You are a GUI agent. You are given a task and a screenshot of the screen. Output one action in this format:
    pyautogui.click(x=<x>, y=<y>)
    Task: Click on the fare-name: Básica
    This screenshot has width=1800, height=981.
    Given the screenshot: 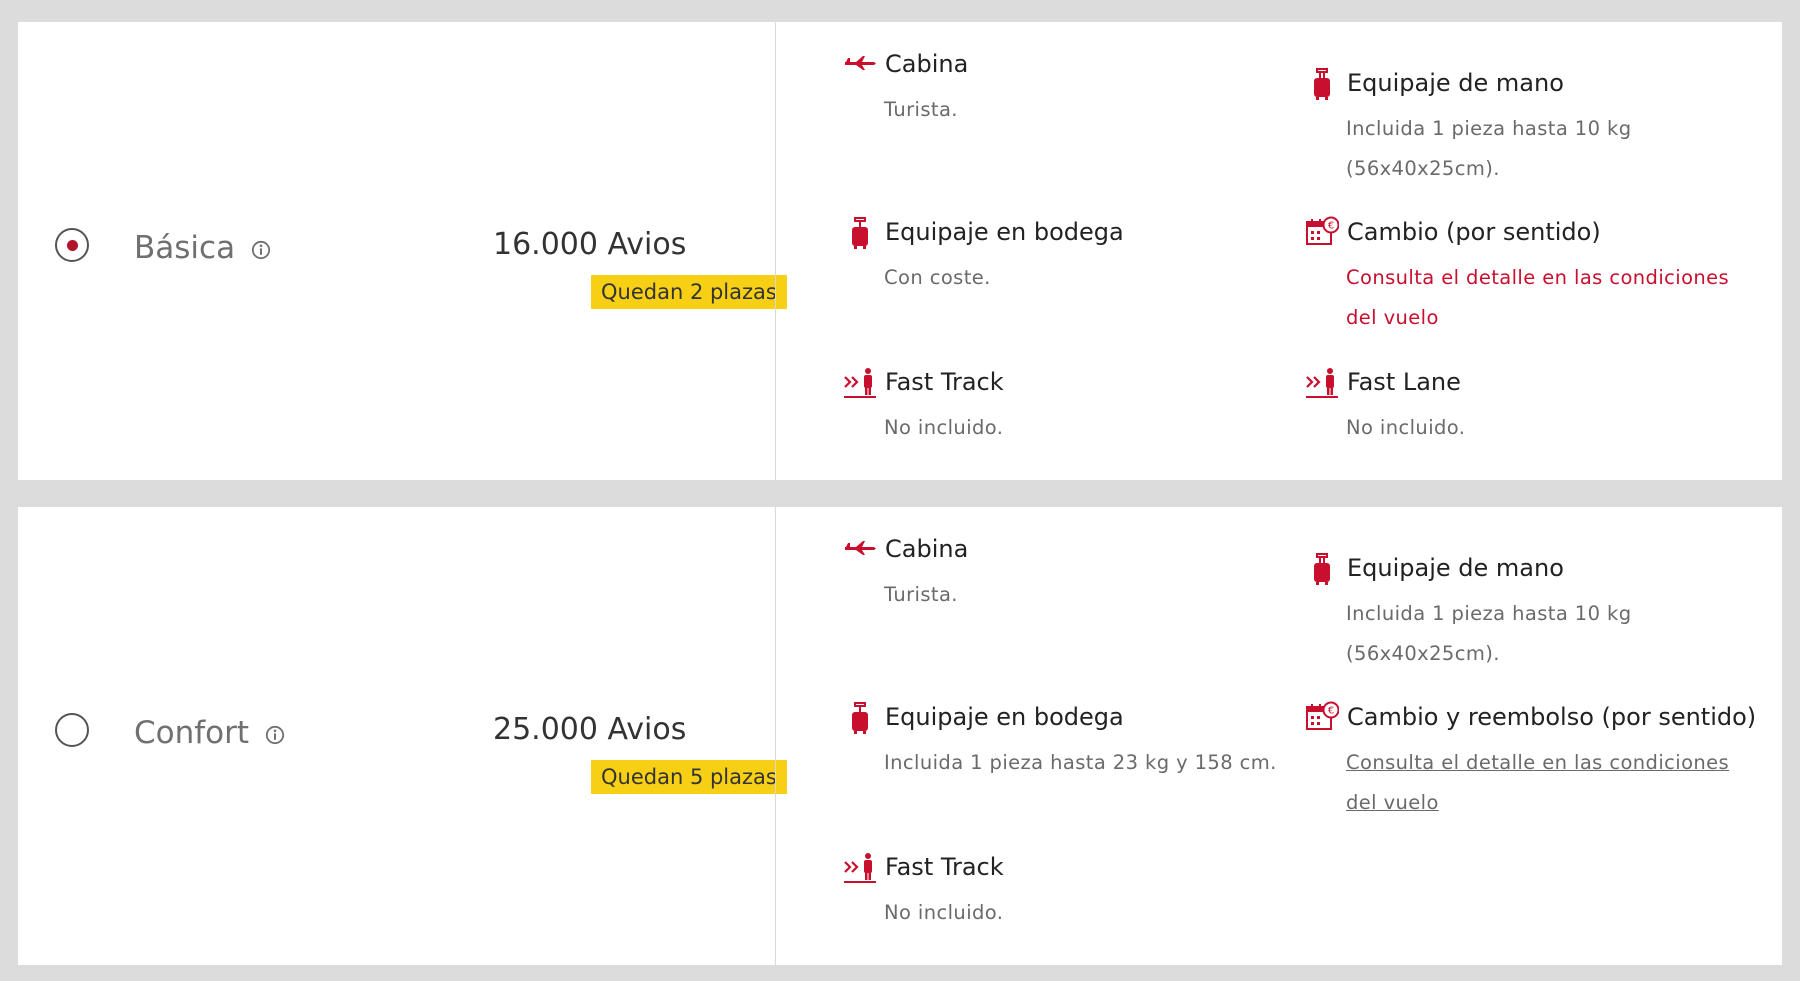 What is the action you would take?
    pyautogui.click(x=202, y=248)
    